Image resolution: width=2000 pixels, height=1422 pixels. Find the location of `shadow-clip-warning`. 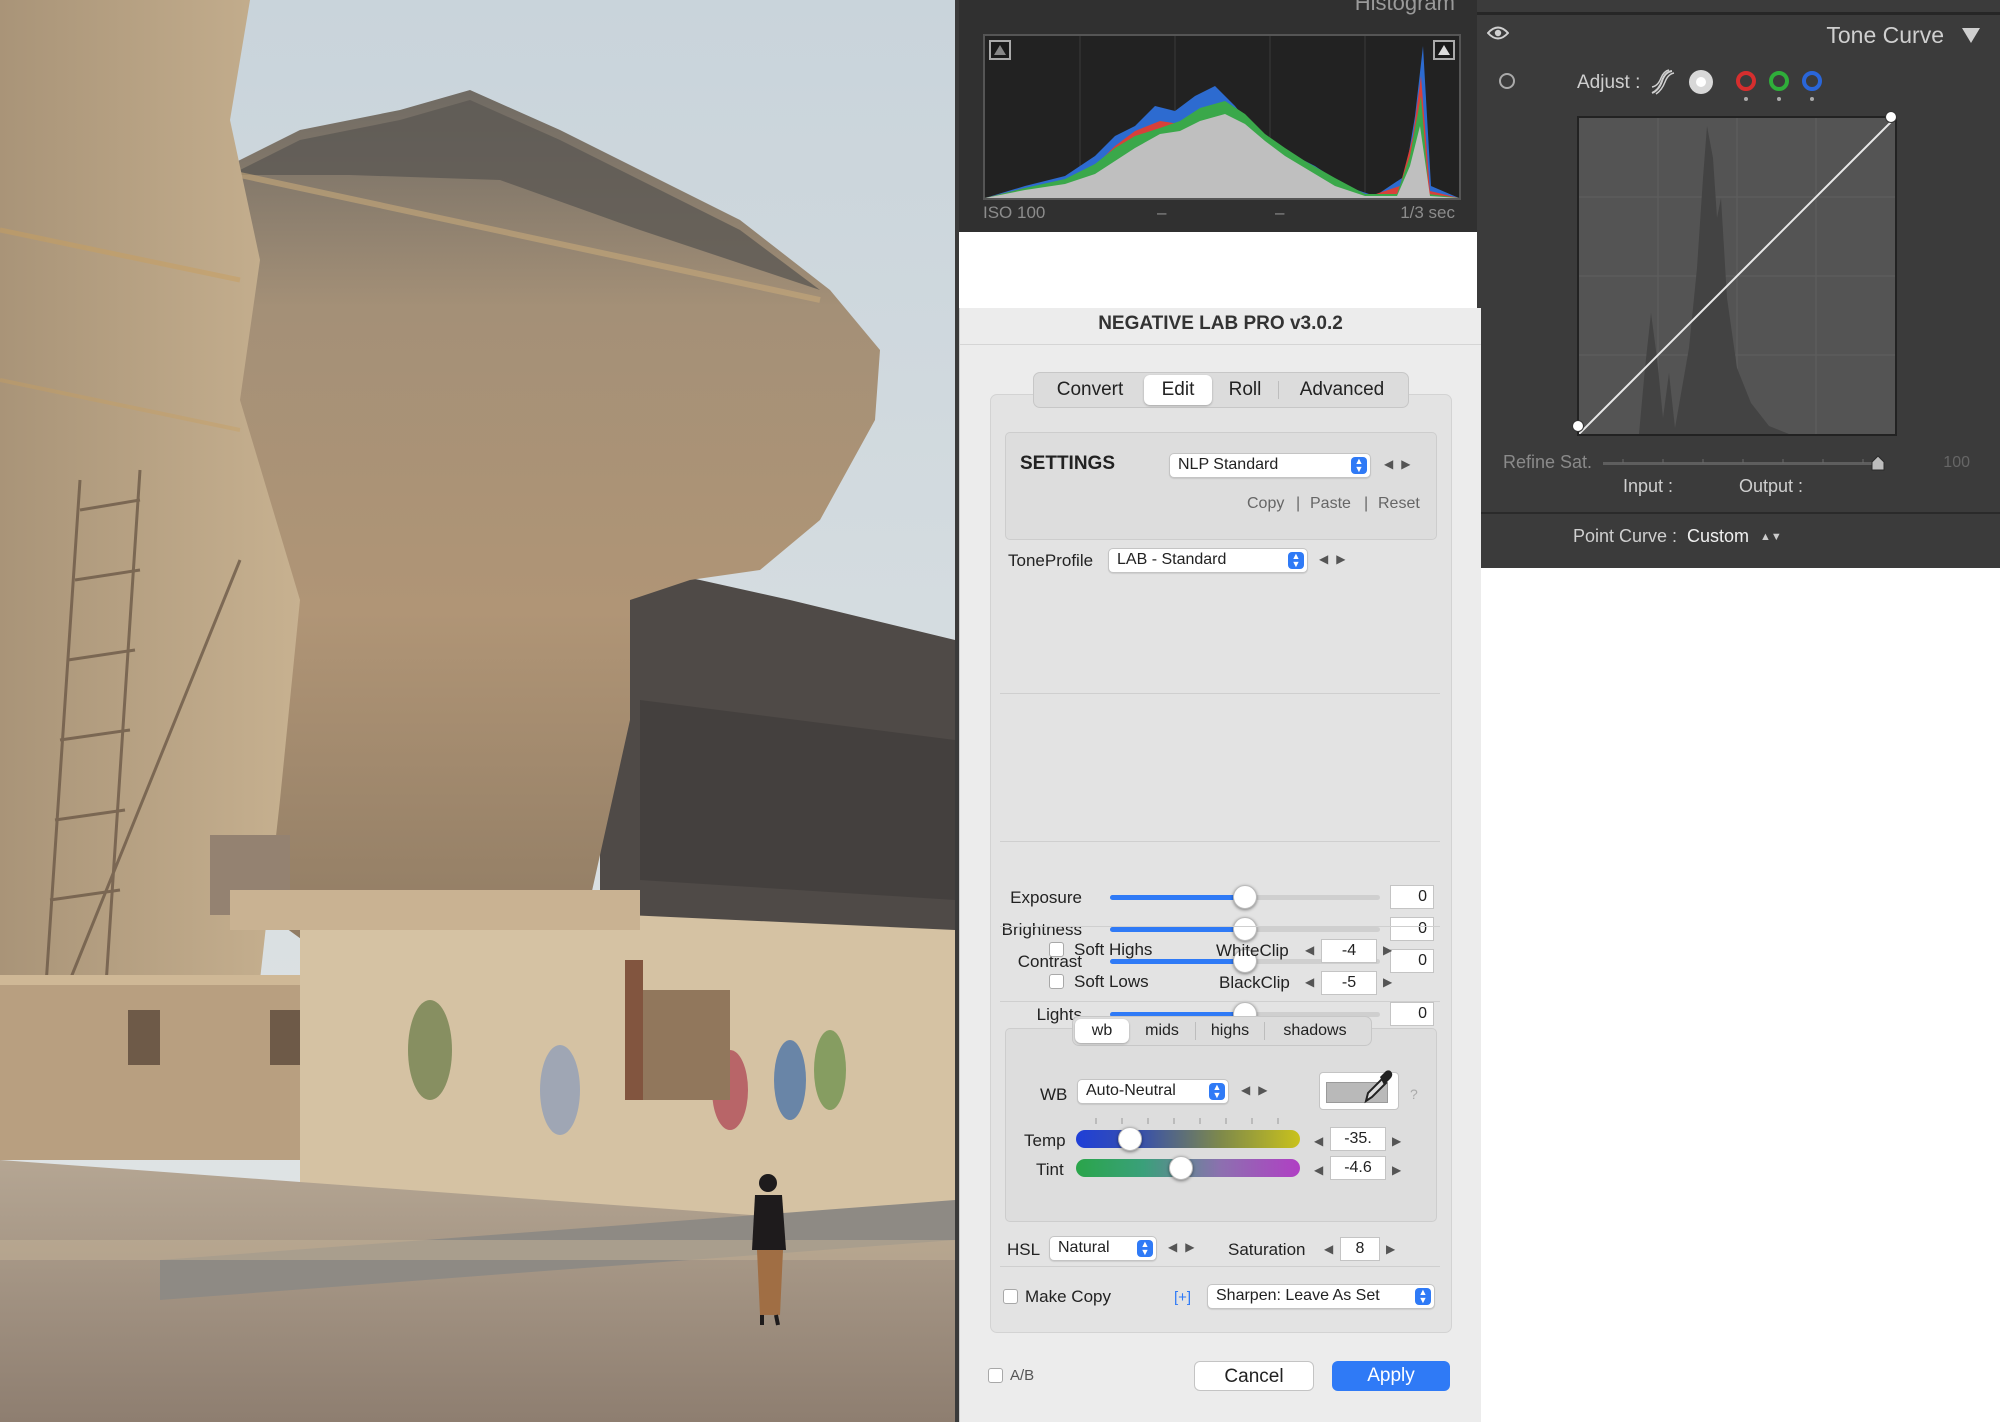

shadow-clip-warning is located at coordinates (1000, 50).